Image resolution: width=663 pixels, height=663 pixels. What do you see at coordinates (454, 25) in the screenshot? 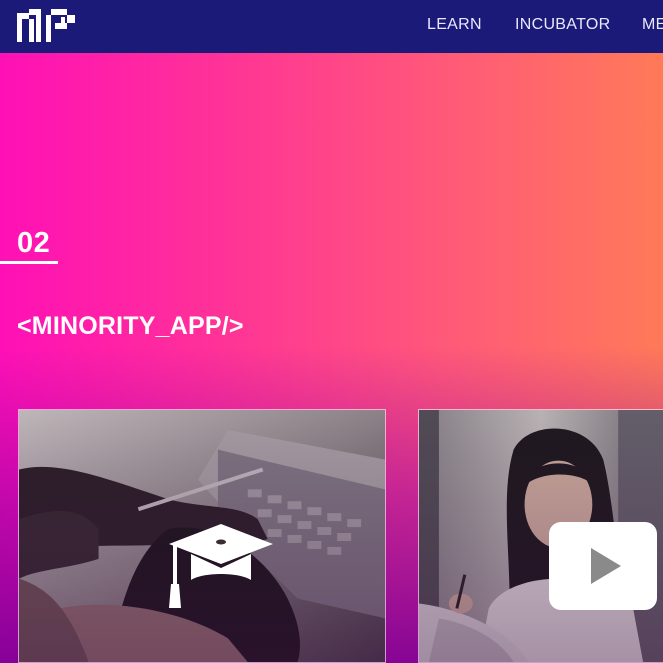
I see `nav-link-learn: LEARN` at bounding box center [454, 25].